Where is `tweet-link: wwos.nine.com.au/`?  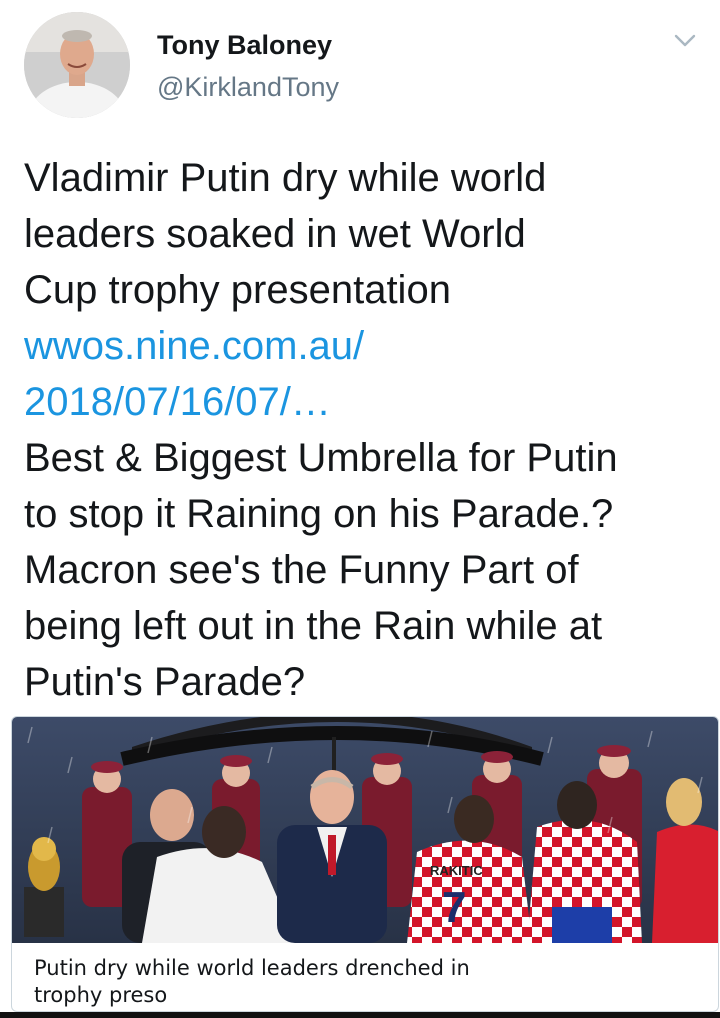 tweet-link: wwos.nine.com.au/ is located at coordinates (364, 346).